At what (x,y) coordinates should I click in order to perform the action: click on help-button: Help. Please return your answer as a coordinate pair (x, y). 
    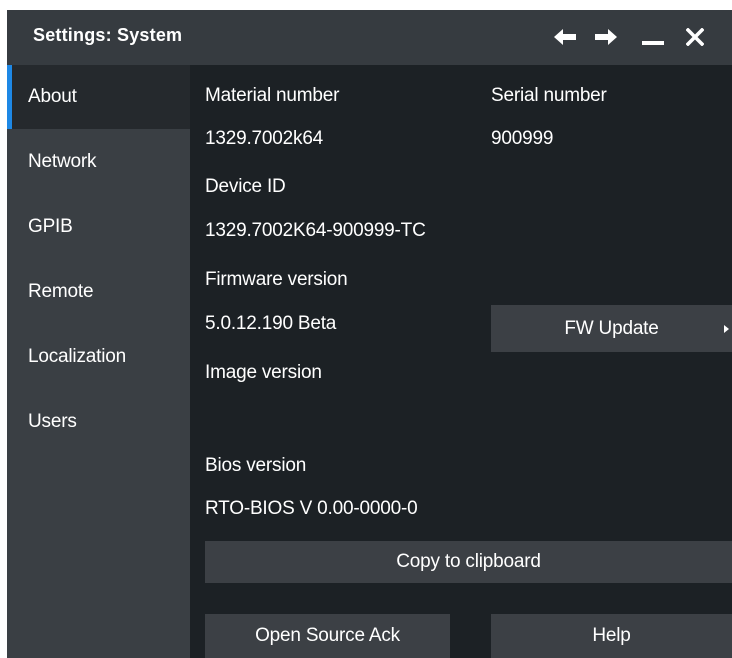
    Looking at the image, I should click on (611, 636).